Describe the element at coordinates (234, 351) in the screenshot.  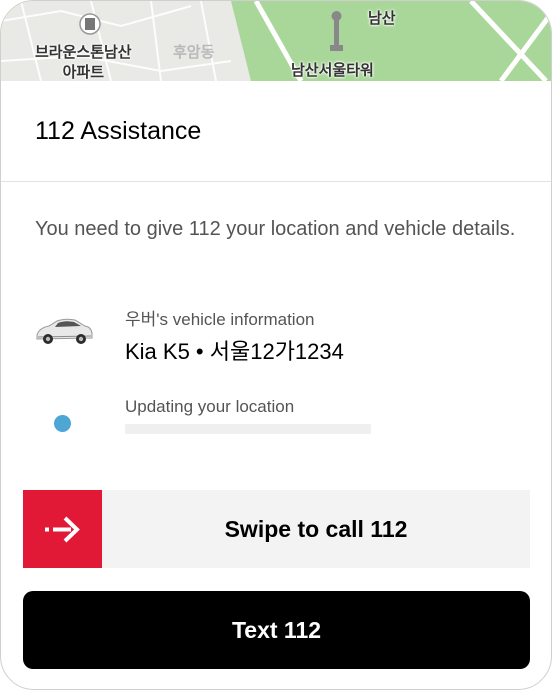
I see `vehicle-info-value: Kia K5 • 서울12가1234` at that location.